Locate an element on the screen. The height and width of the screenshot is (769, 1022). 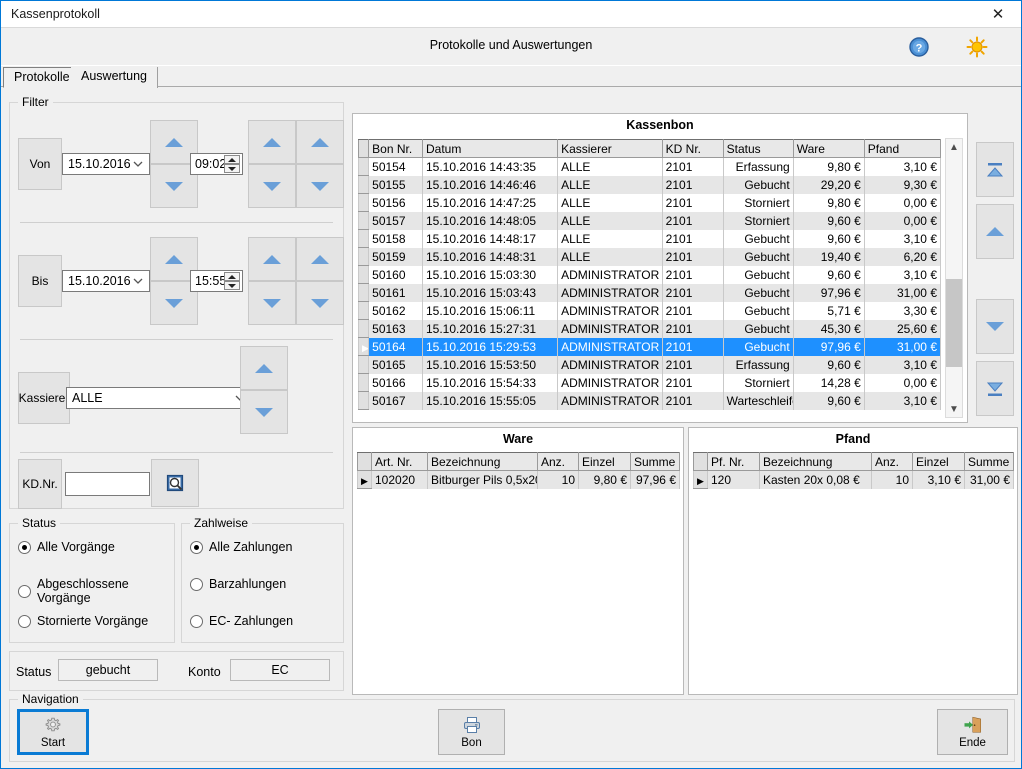
von-hour-down-button is located at coordinates (272, 186).